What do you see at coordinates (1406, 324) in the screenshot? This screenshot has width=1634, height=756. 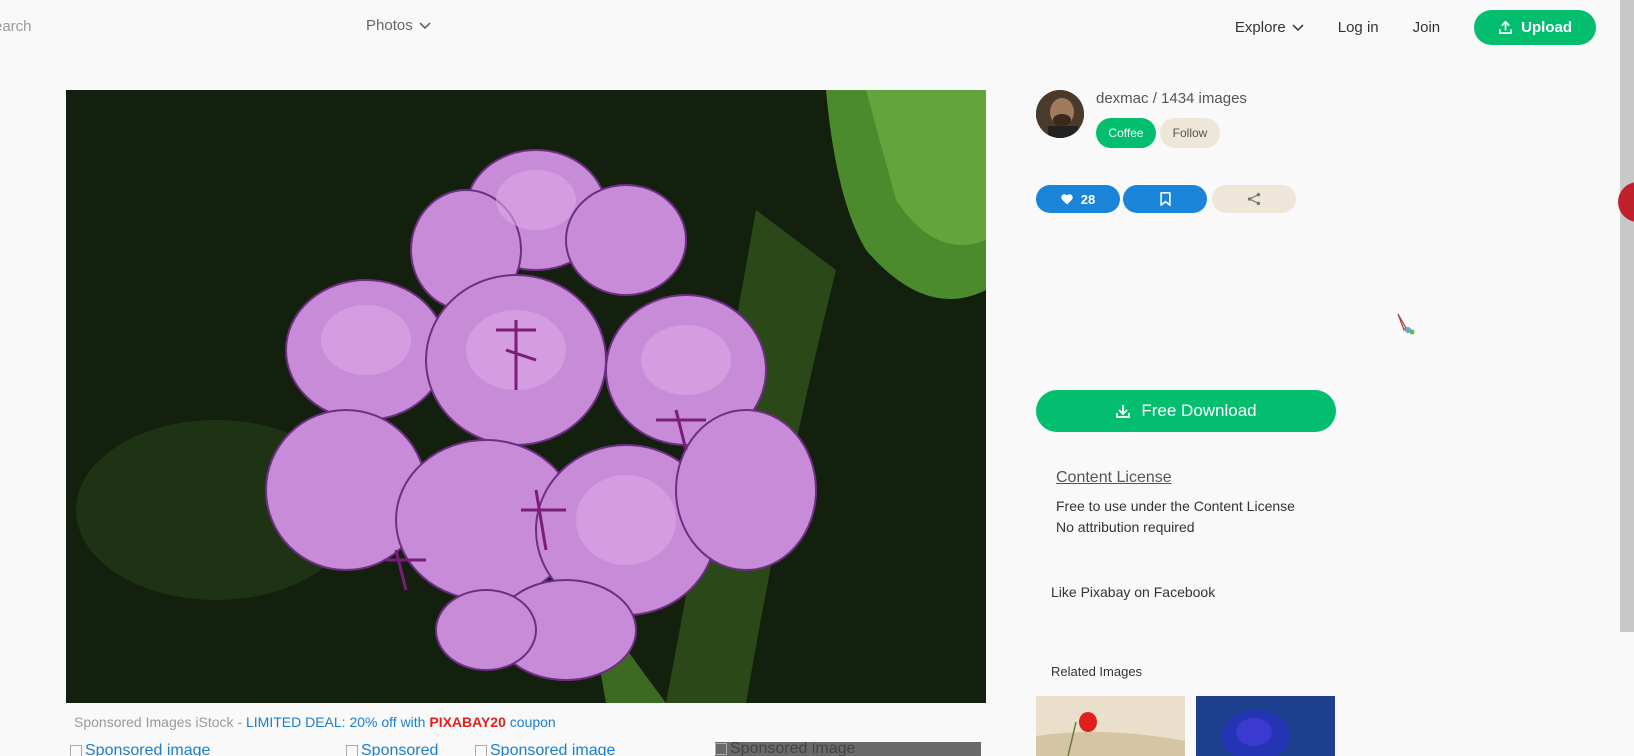 I see `paint-cursor-icon` at bounding box center [1406, 324].